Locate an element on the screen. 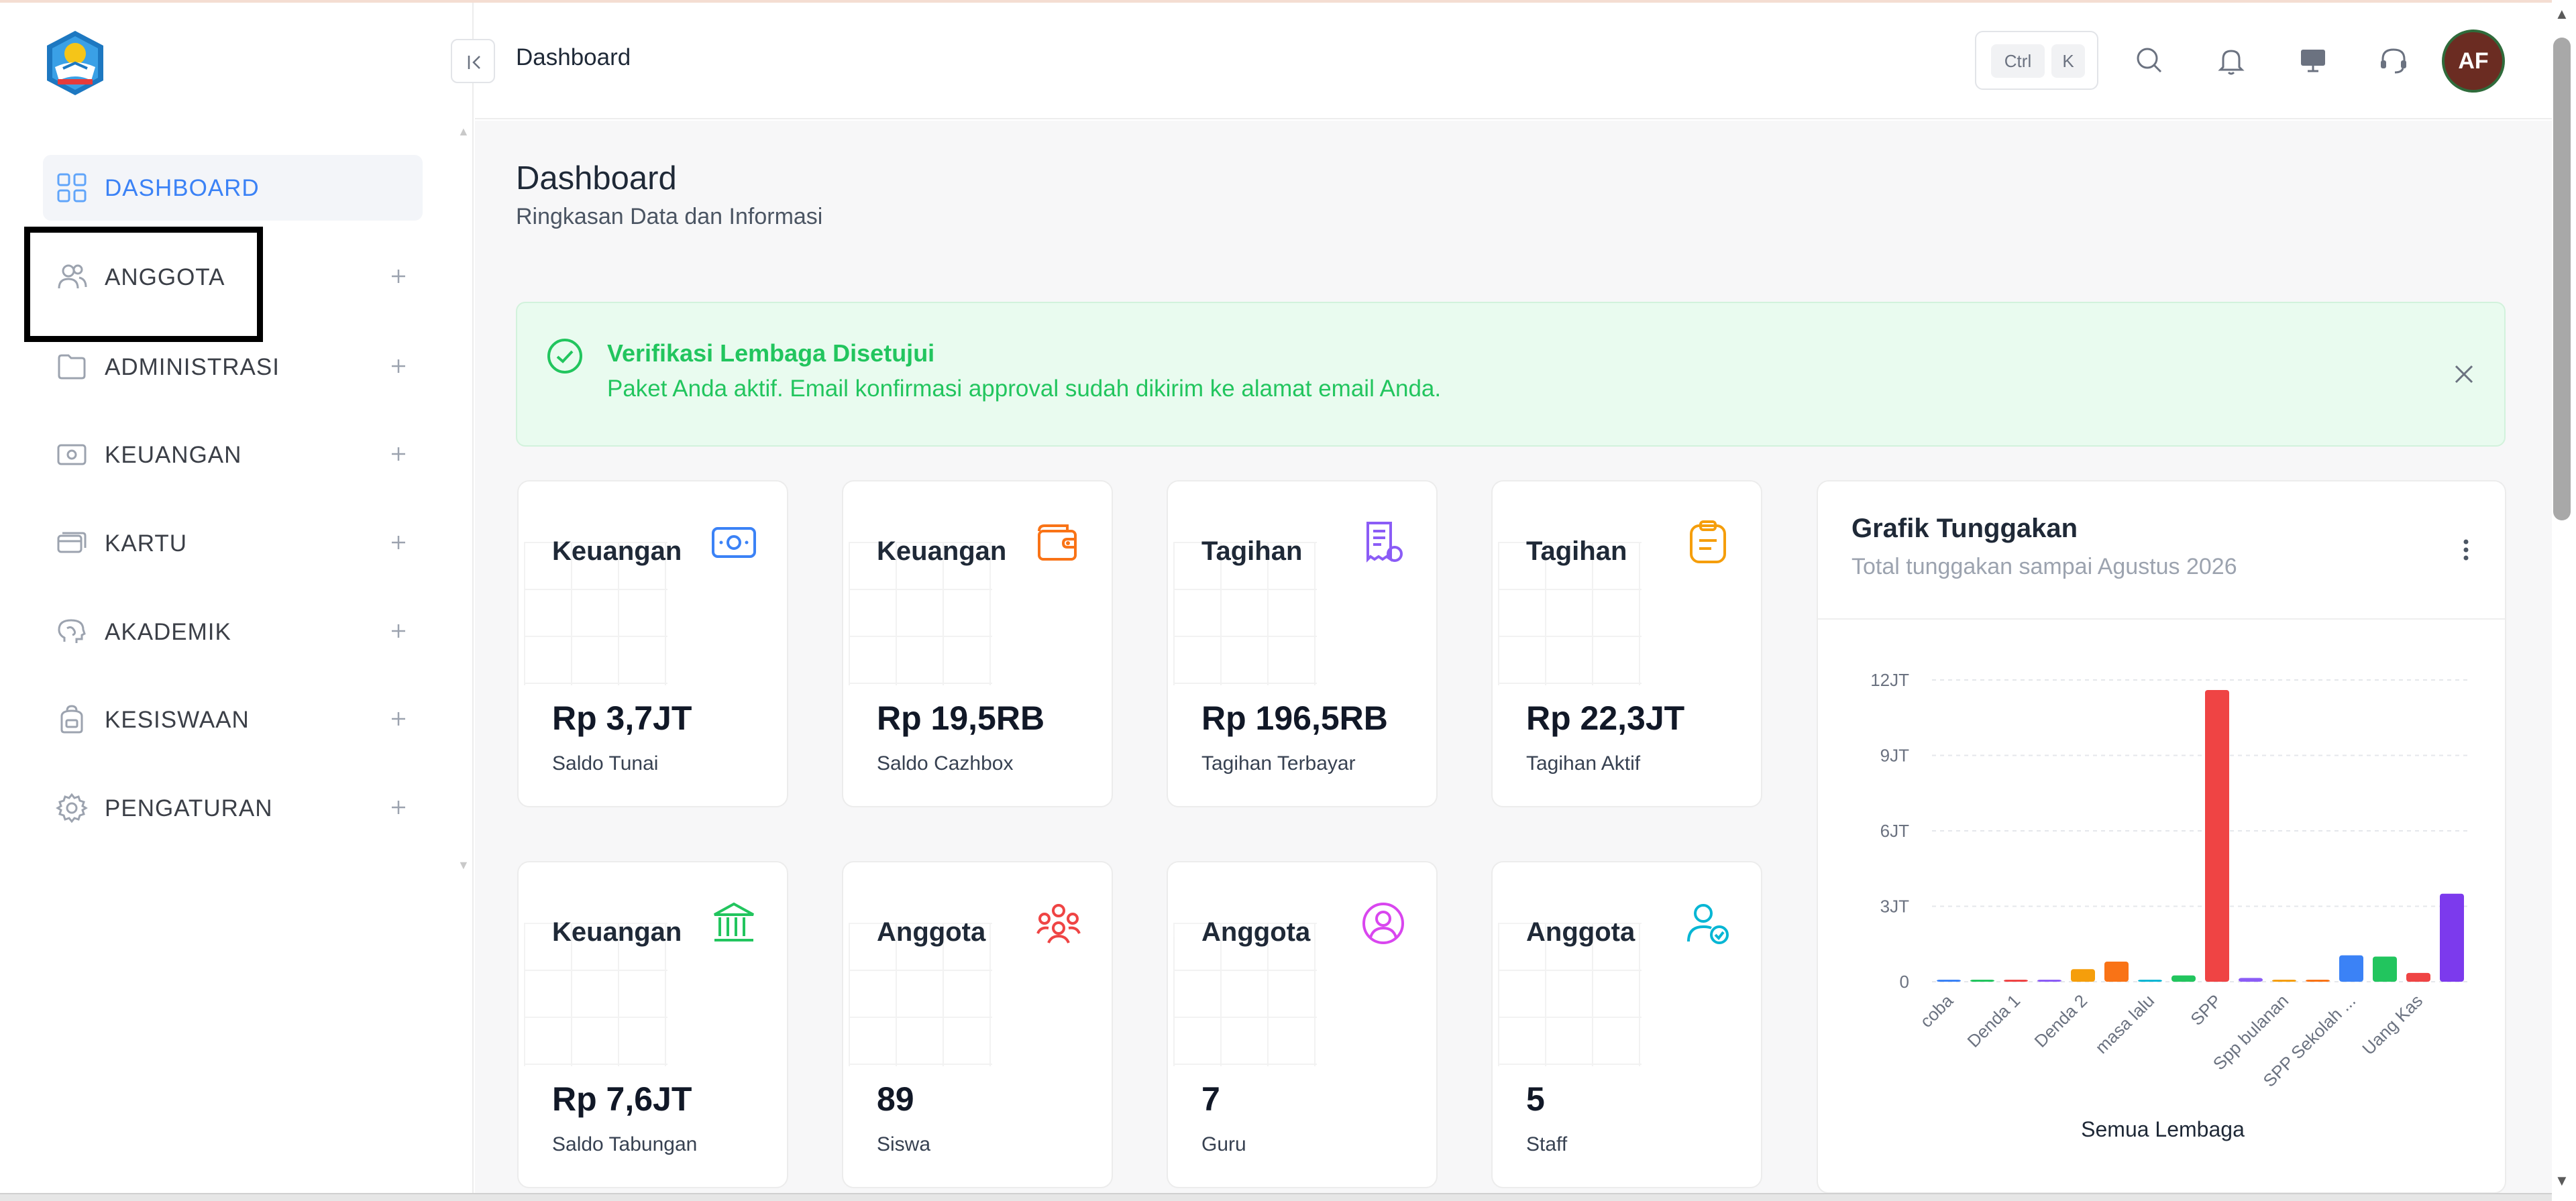  page-subtitle: Ringkasan Data dan Informasi is located at coordinates (669, 216).